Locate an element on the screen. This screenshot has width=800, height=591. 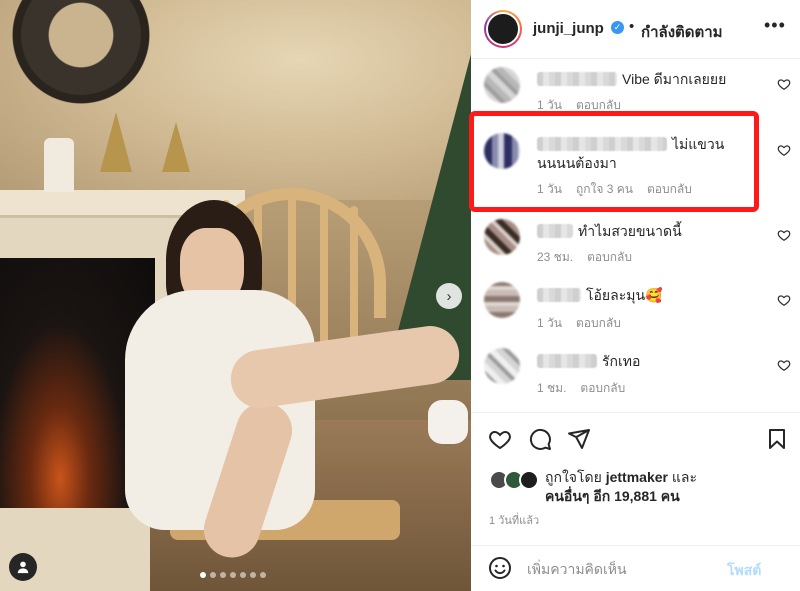
carousel-next-button: › is located at coordinates (449, 296).